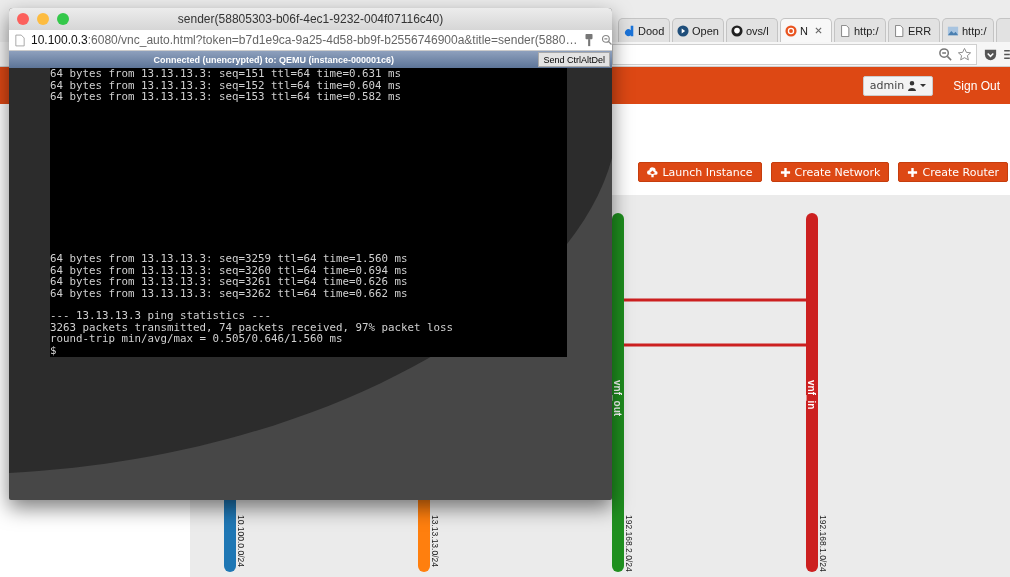  What do you see at coordinates (818, 30) in the screenshot?
I see `close-icon` at bounding box center [818, 30].